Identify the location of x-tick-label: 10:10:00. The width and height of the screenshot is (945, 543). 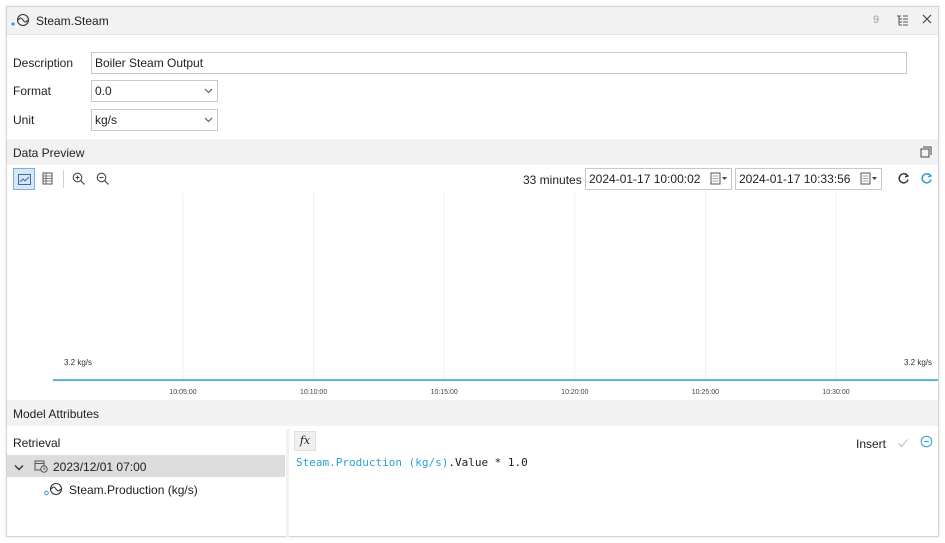
(313, 392).